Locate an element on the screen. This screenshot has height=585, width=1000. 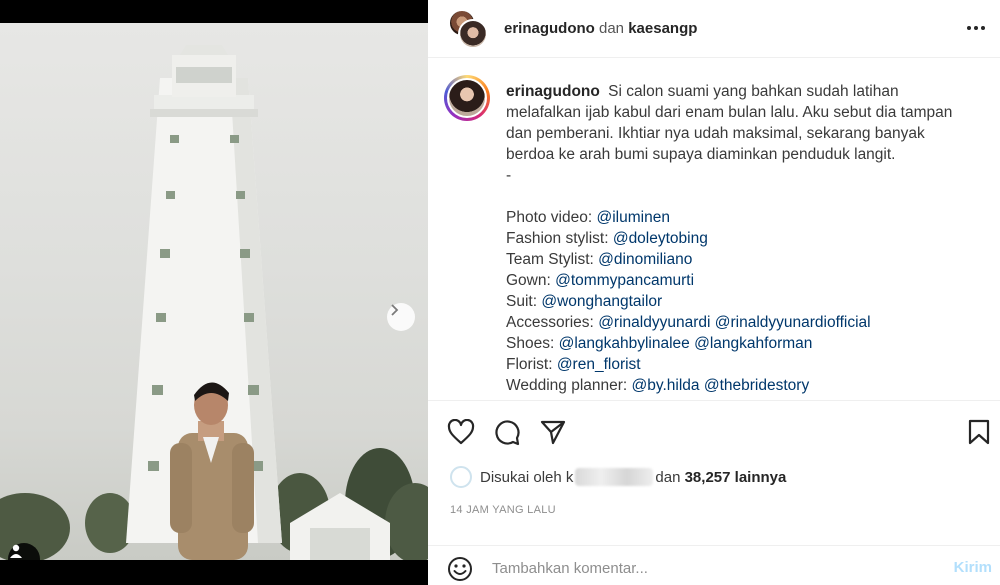
credit-line: Suit: @wonghangtailor is located at coordinates (741, 301).